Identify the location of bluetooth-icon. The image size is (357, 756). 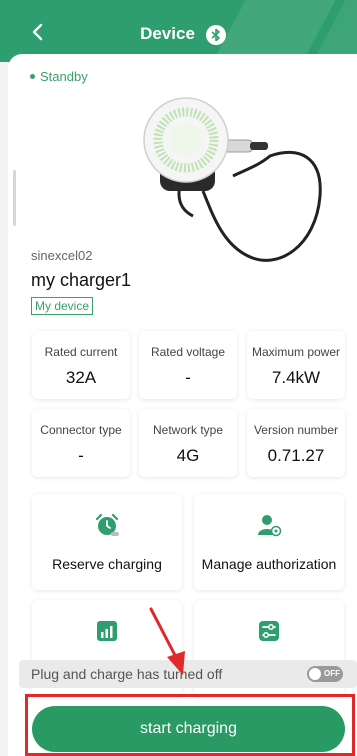
(216, 35).